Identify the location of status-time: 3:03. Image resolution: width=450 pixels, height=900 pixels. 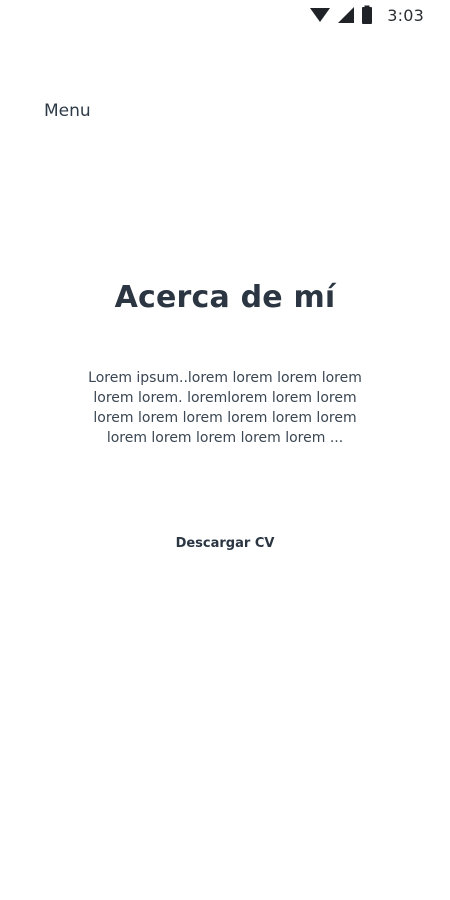
(405, 15).